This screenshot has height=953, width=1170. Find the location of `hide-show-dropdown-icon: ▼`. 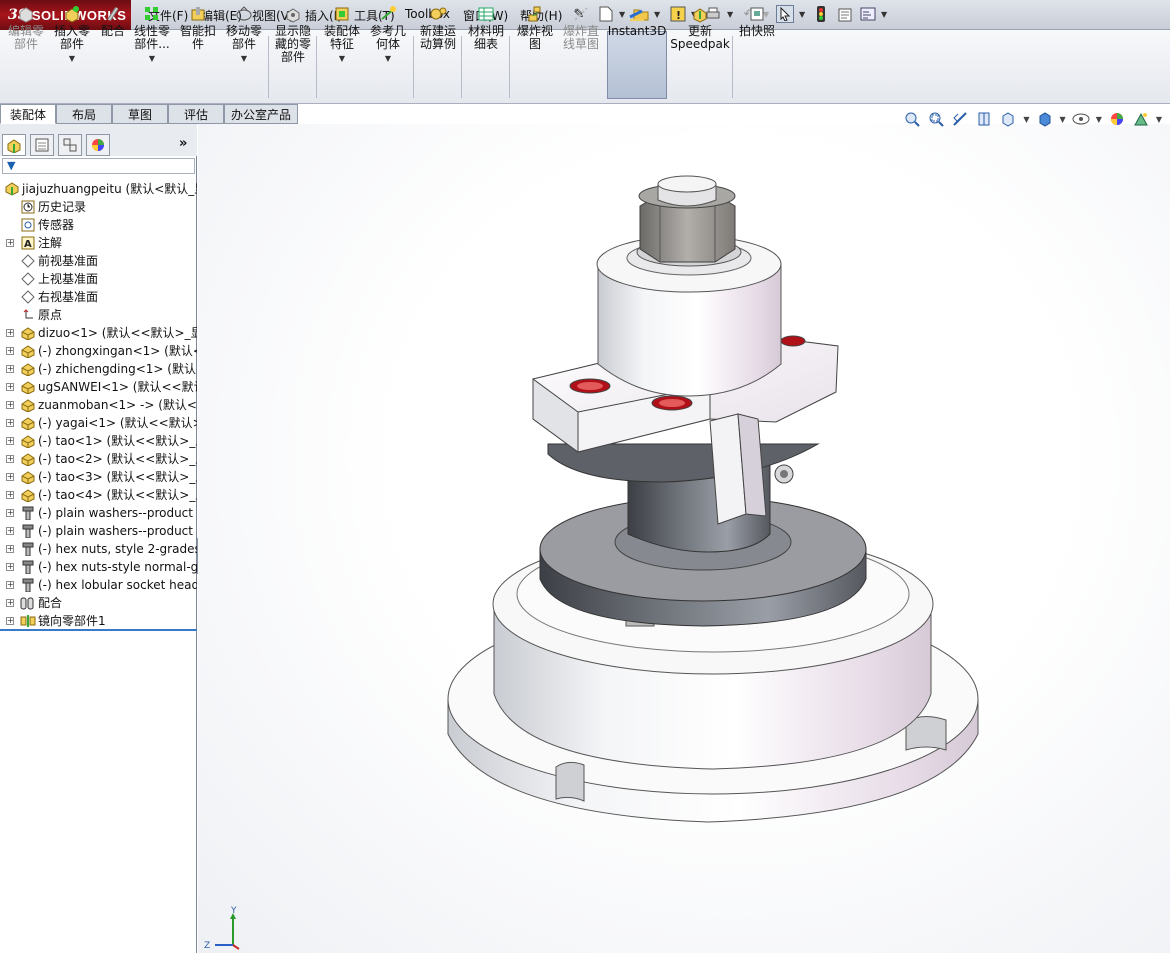

hide-show-dropdown-icon: ▼ is located at coordinates (1099, 119).